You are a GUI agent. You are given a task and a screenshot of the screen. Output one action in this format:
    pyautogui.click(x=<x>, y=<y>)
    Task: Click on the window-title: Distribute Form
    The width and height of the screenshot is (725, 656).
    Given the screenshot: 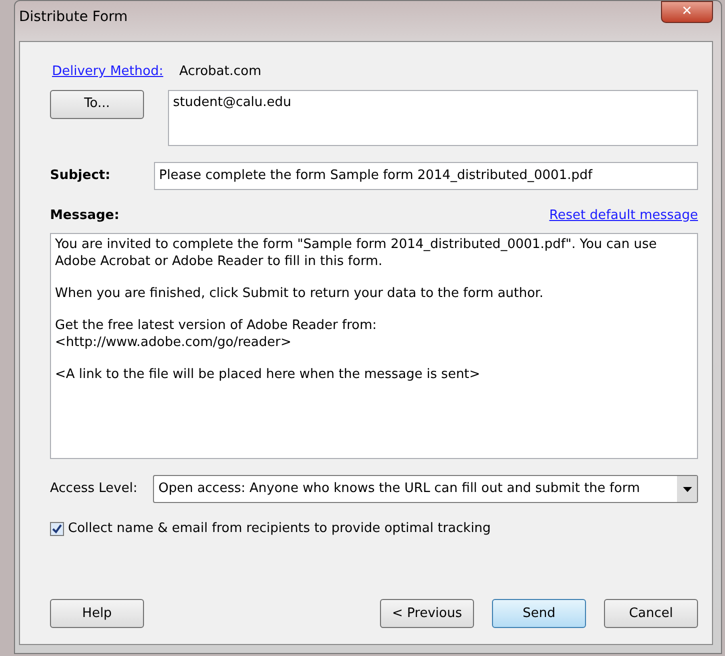 What is the action you would take?
    pyautogui.click(x=73, y=17)
    